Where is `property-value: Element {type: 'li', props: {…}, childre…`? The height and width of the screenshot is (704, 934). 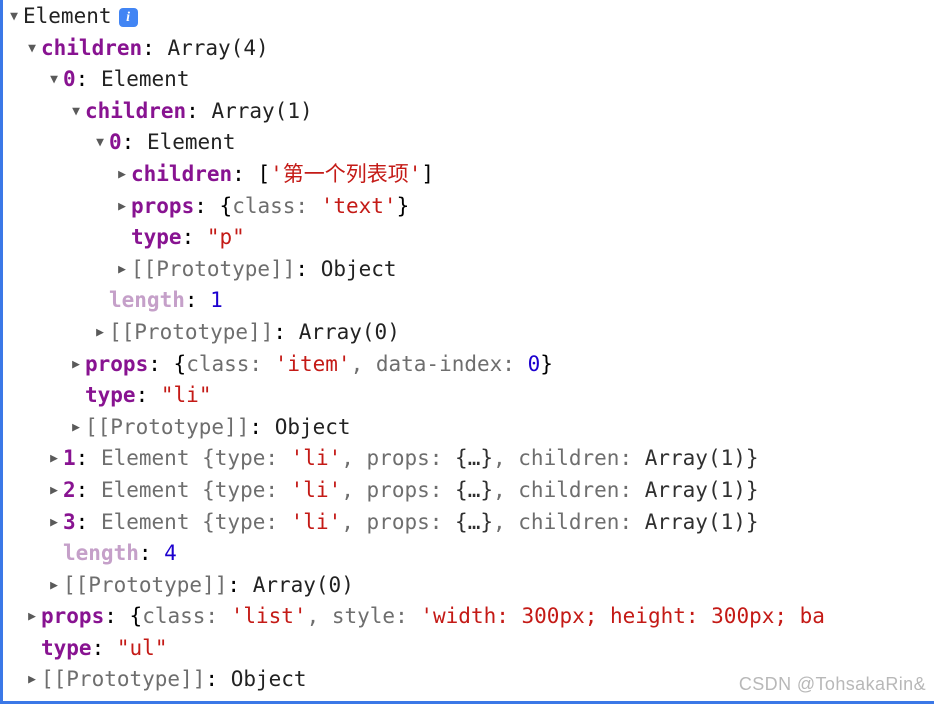
property-value: Element {type: 'li', props: {…}, childre… is located at coordinates (430, 490).